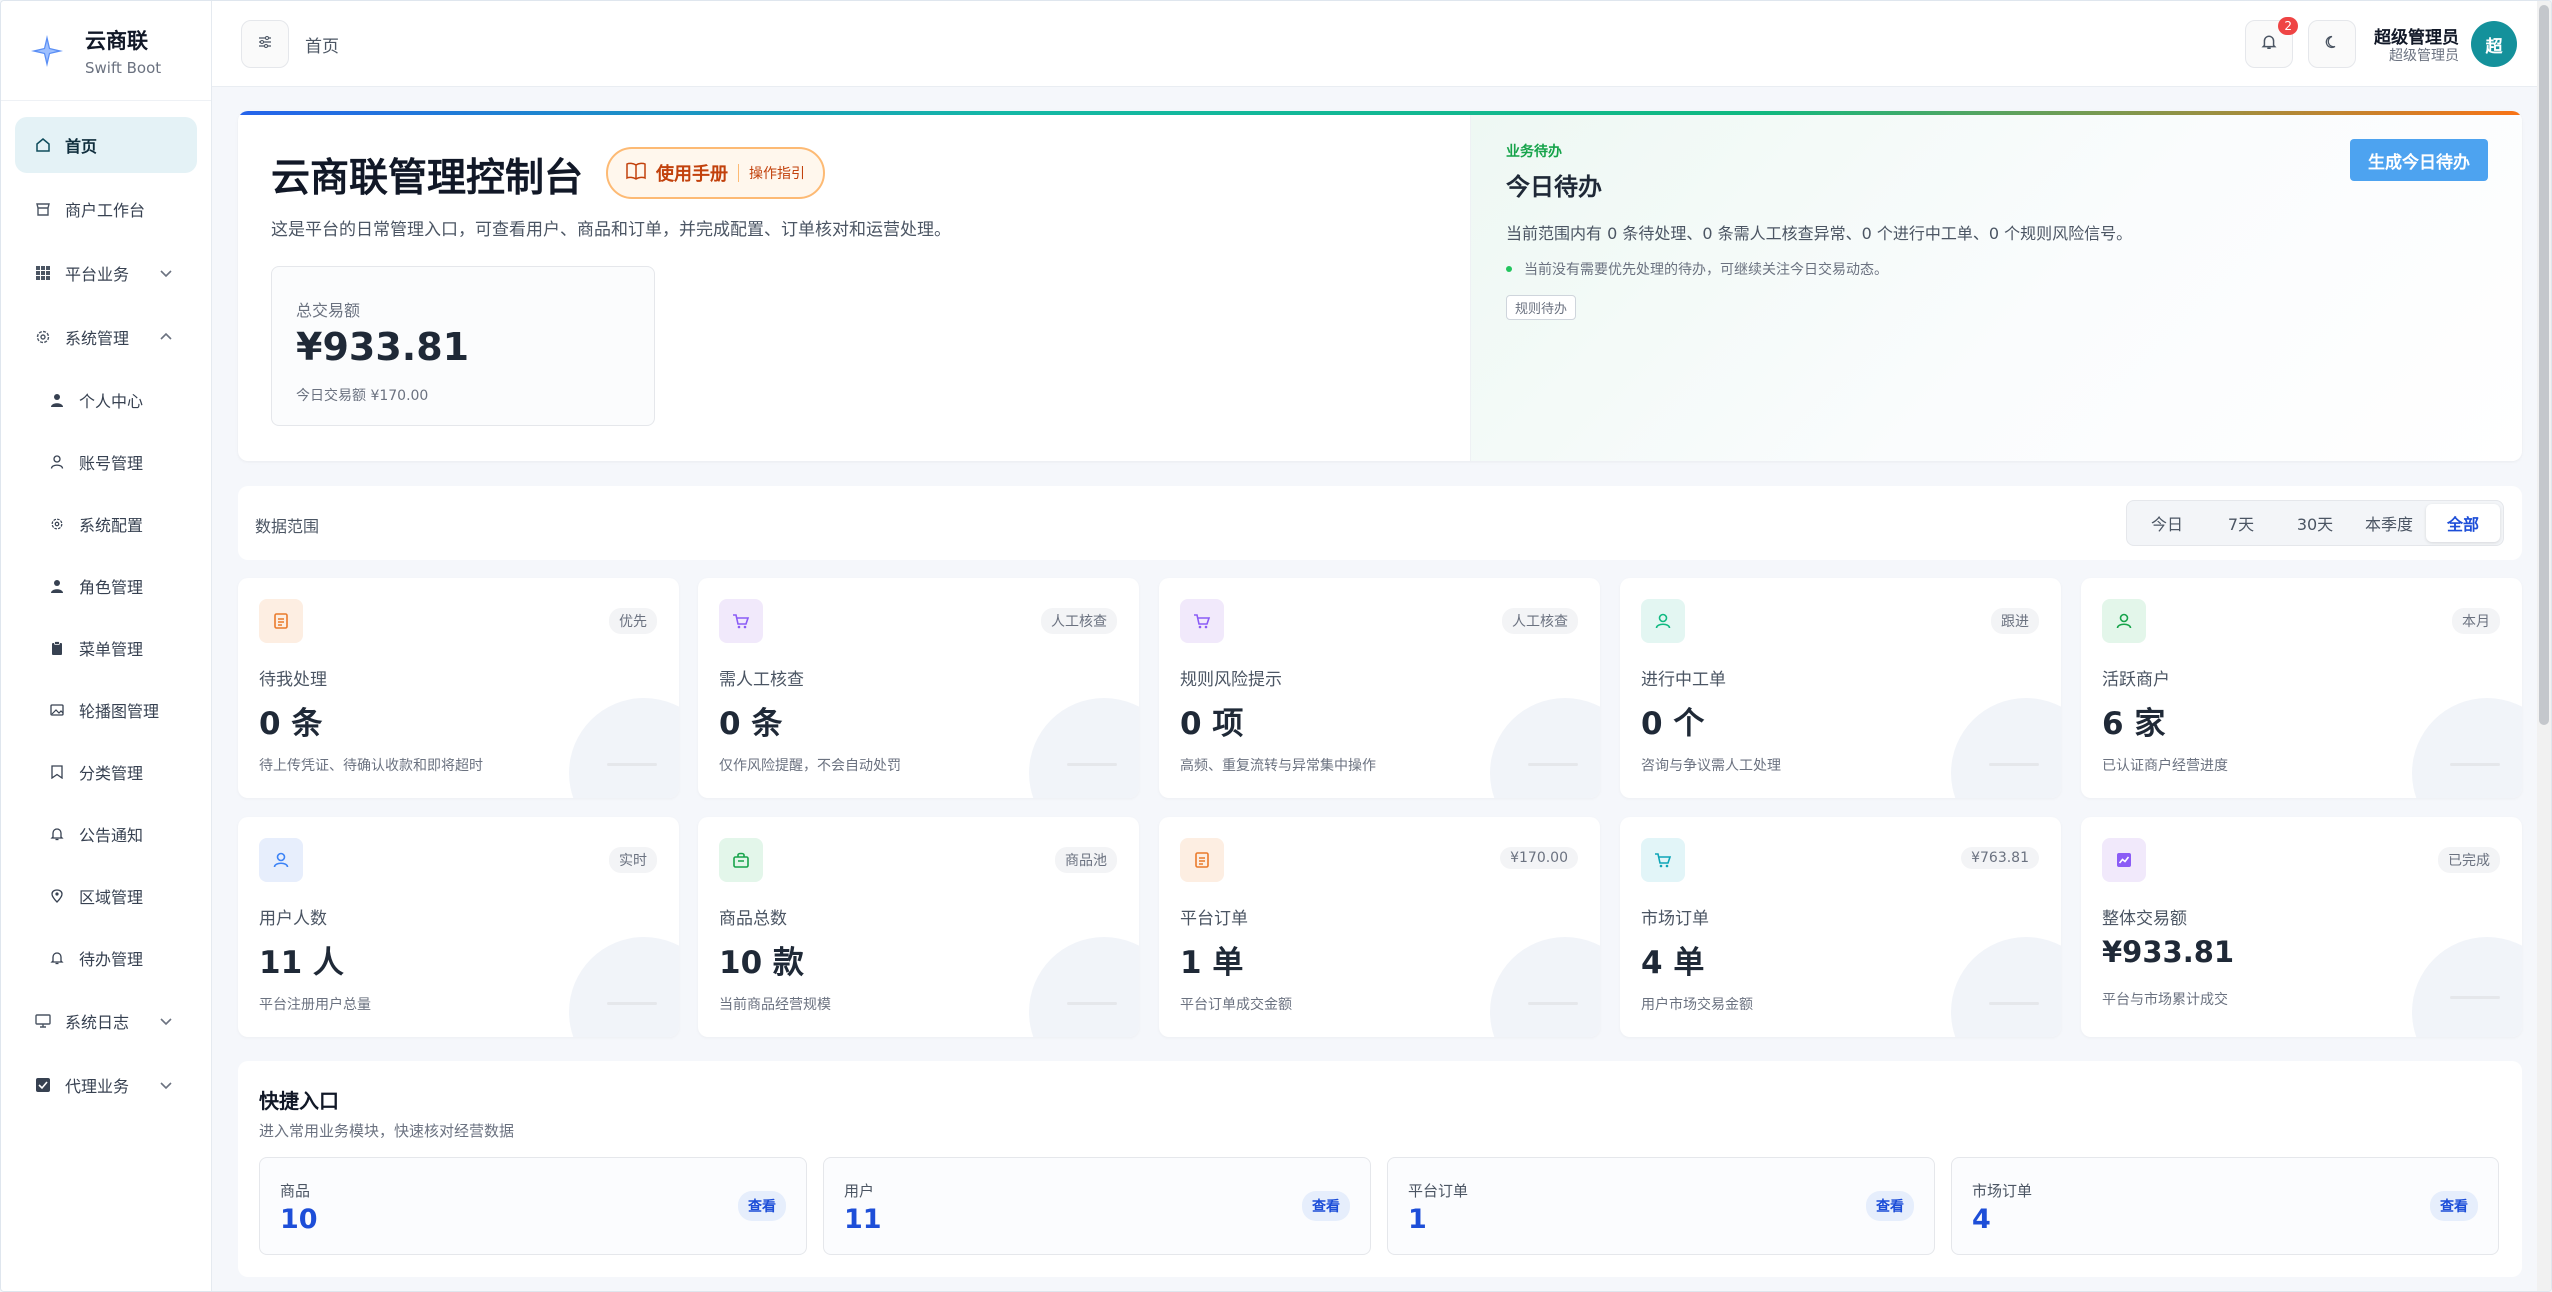  Describe the element at coordinates (328, 310) in the screenshot. I see `stat-label: 总交易额` at that location.